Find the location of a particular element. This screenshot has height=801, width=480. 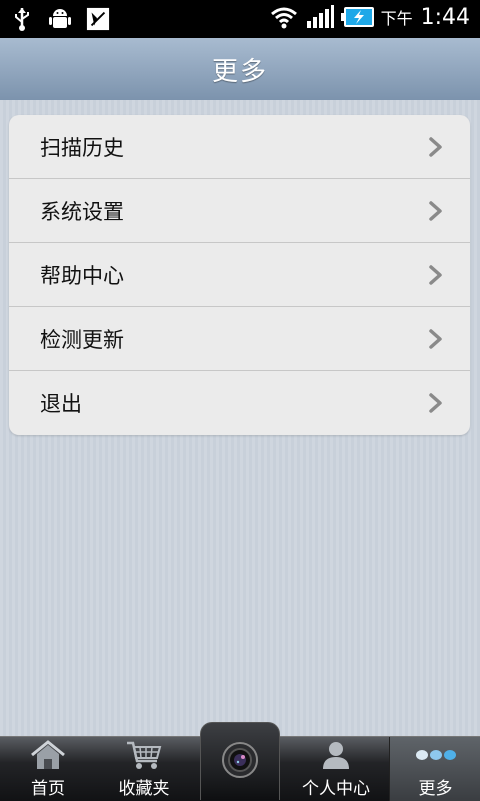

camera-icon is located at coordinates (240, 762).